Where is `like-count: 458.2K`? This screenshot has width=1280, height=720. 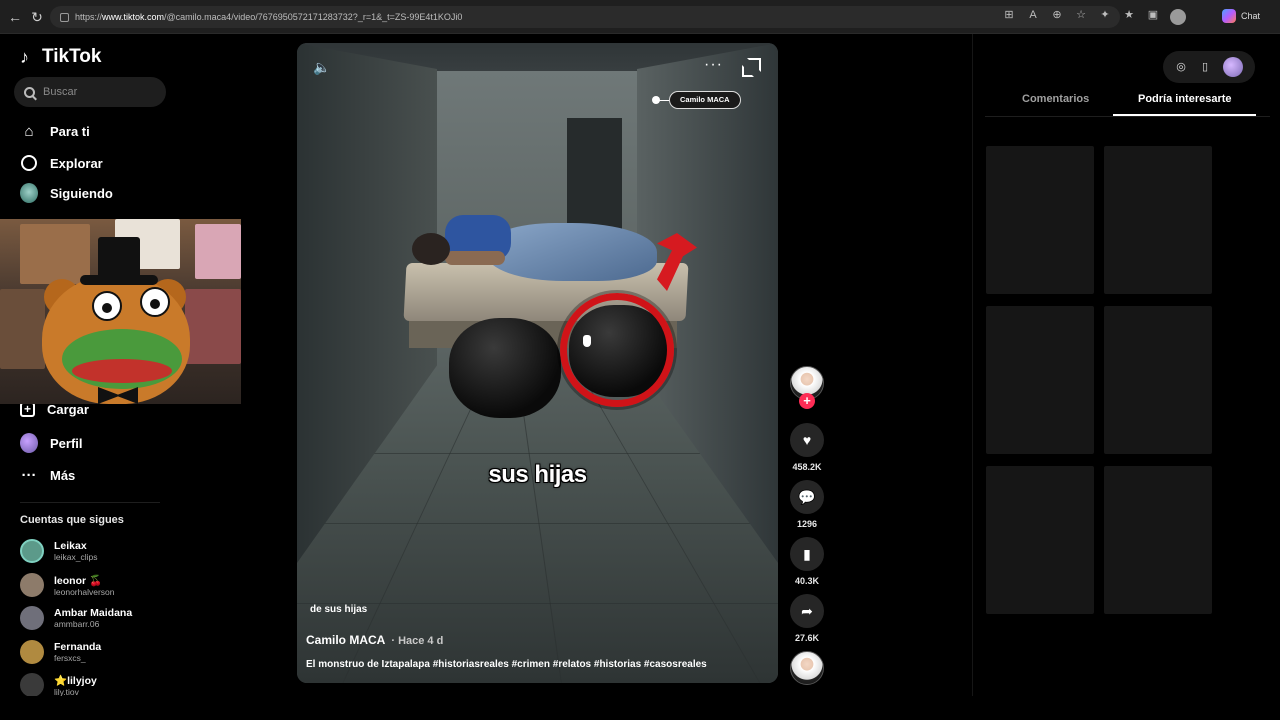 like-count: 458.2K is located at coordinates (807, 467).